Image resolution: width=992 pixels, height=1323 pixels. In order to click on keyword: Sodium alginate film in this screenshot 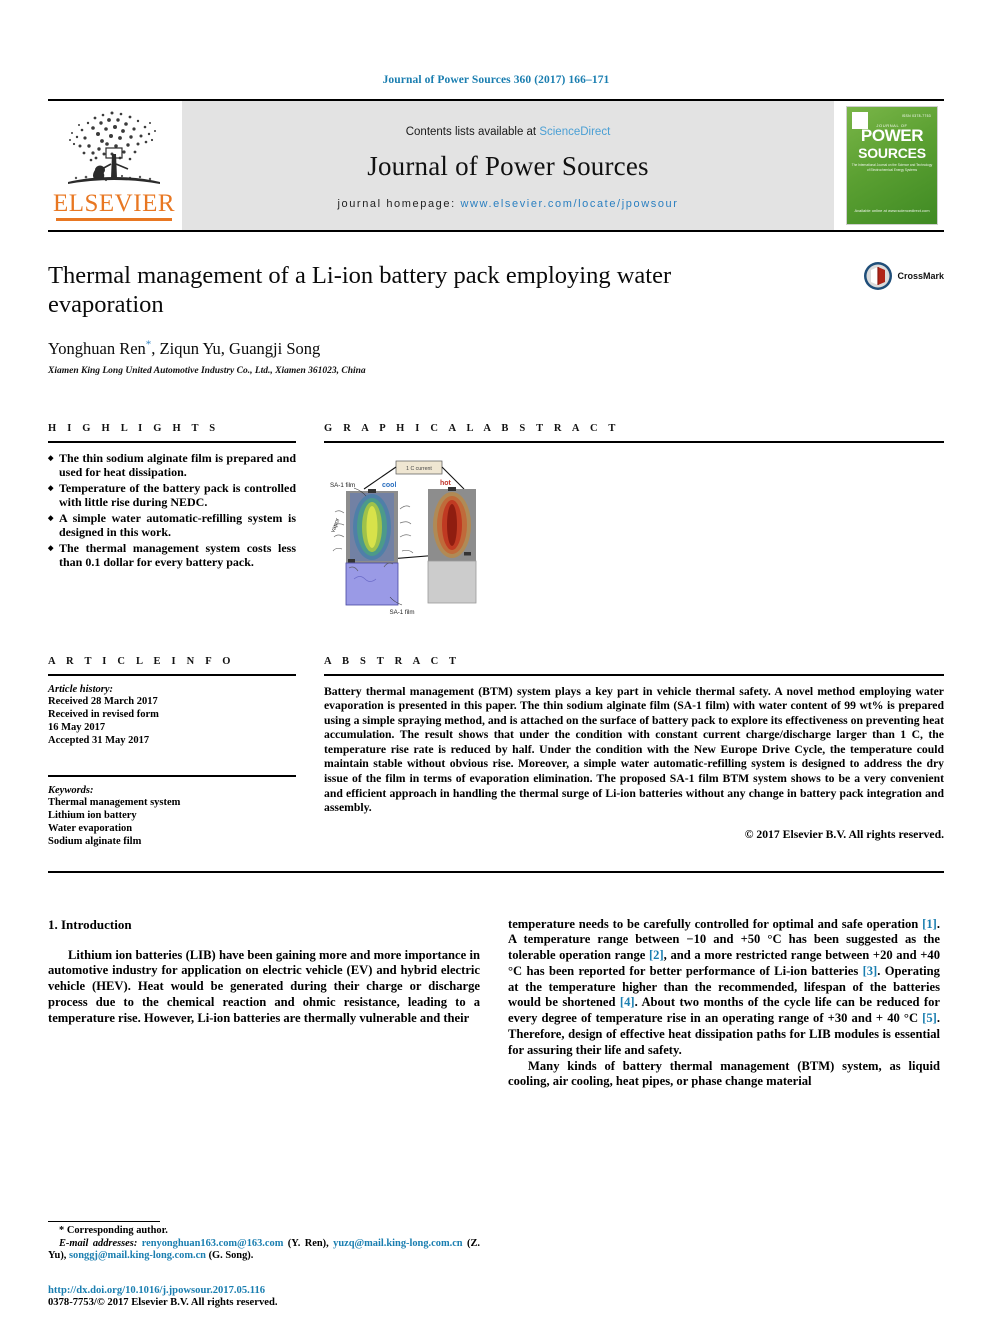, I will do `click(95, 841)`.